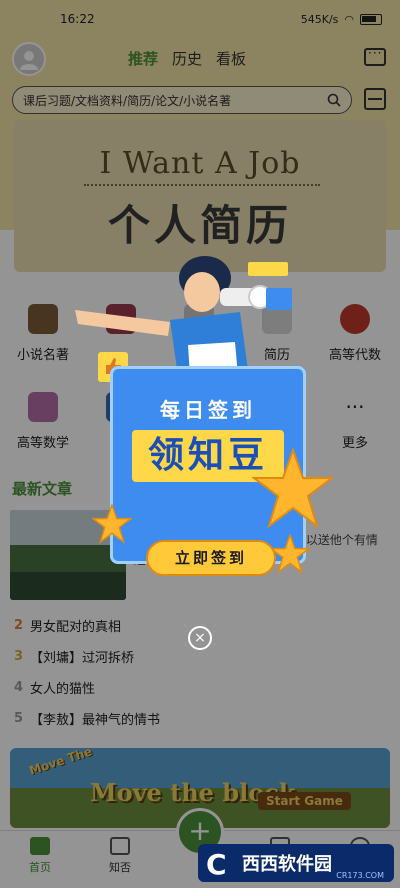 This screenshot has width=400, height=888. I want to click on watermark-subtext: CR173.COM, so click(360, 875).